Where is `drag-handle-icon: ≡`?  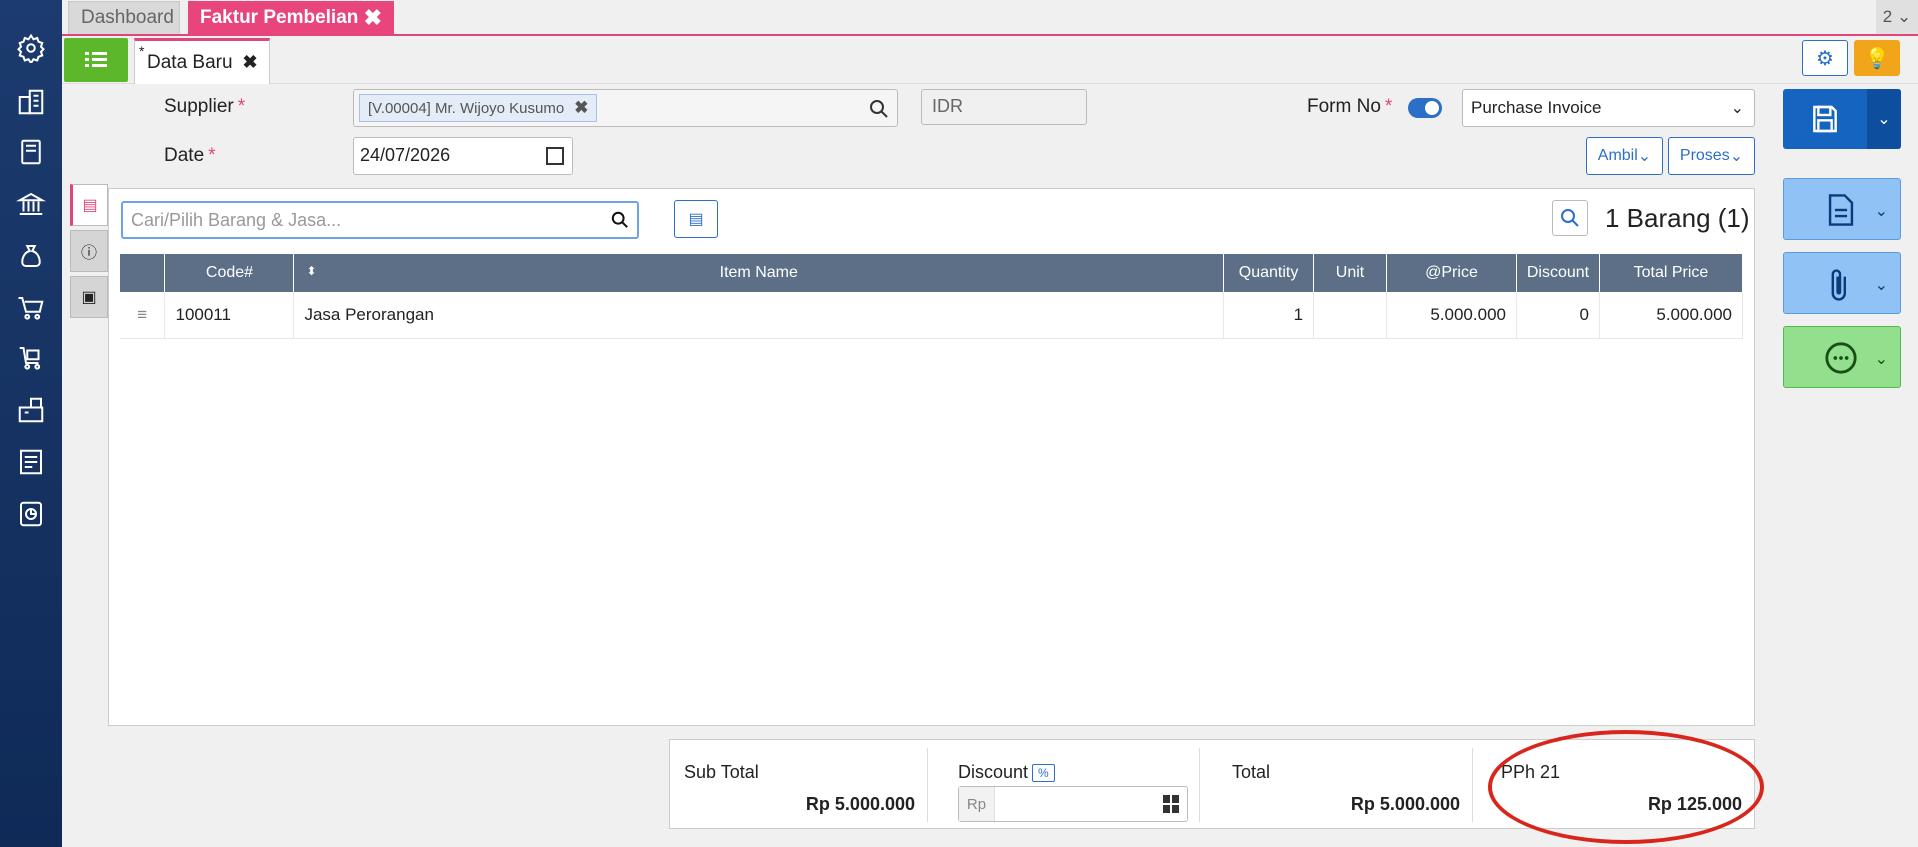
drag-handle-icon: ≡ is located at coordinates (143, 315).